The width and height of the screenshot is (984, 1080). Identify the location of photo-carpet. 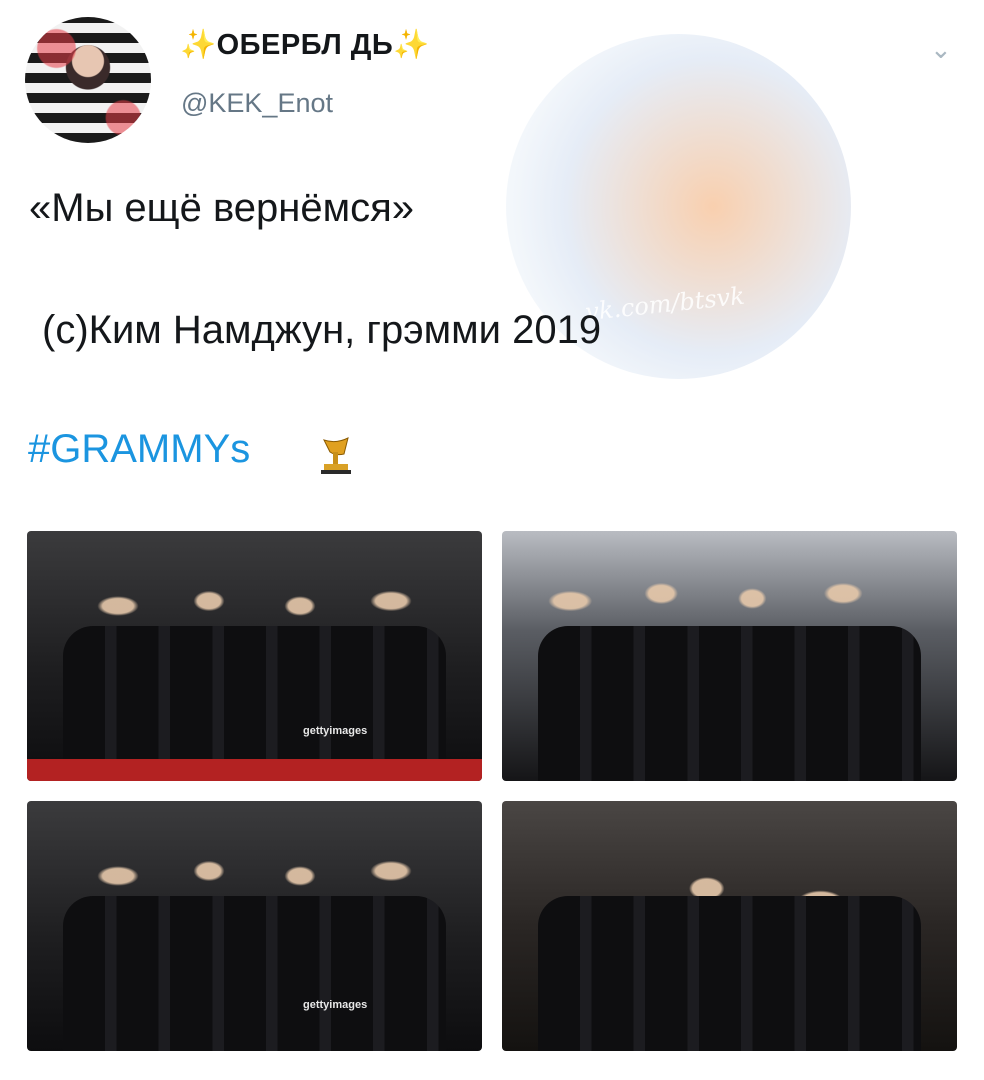
(254, 770).